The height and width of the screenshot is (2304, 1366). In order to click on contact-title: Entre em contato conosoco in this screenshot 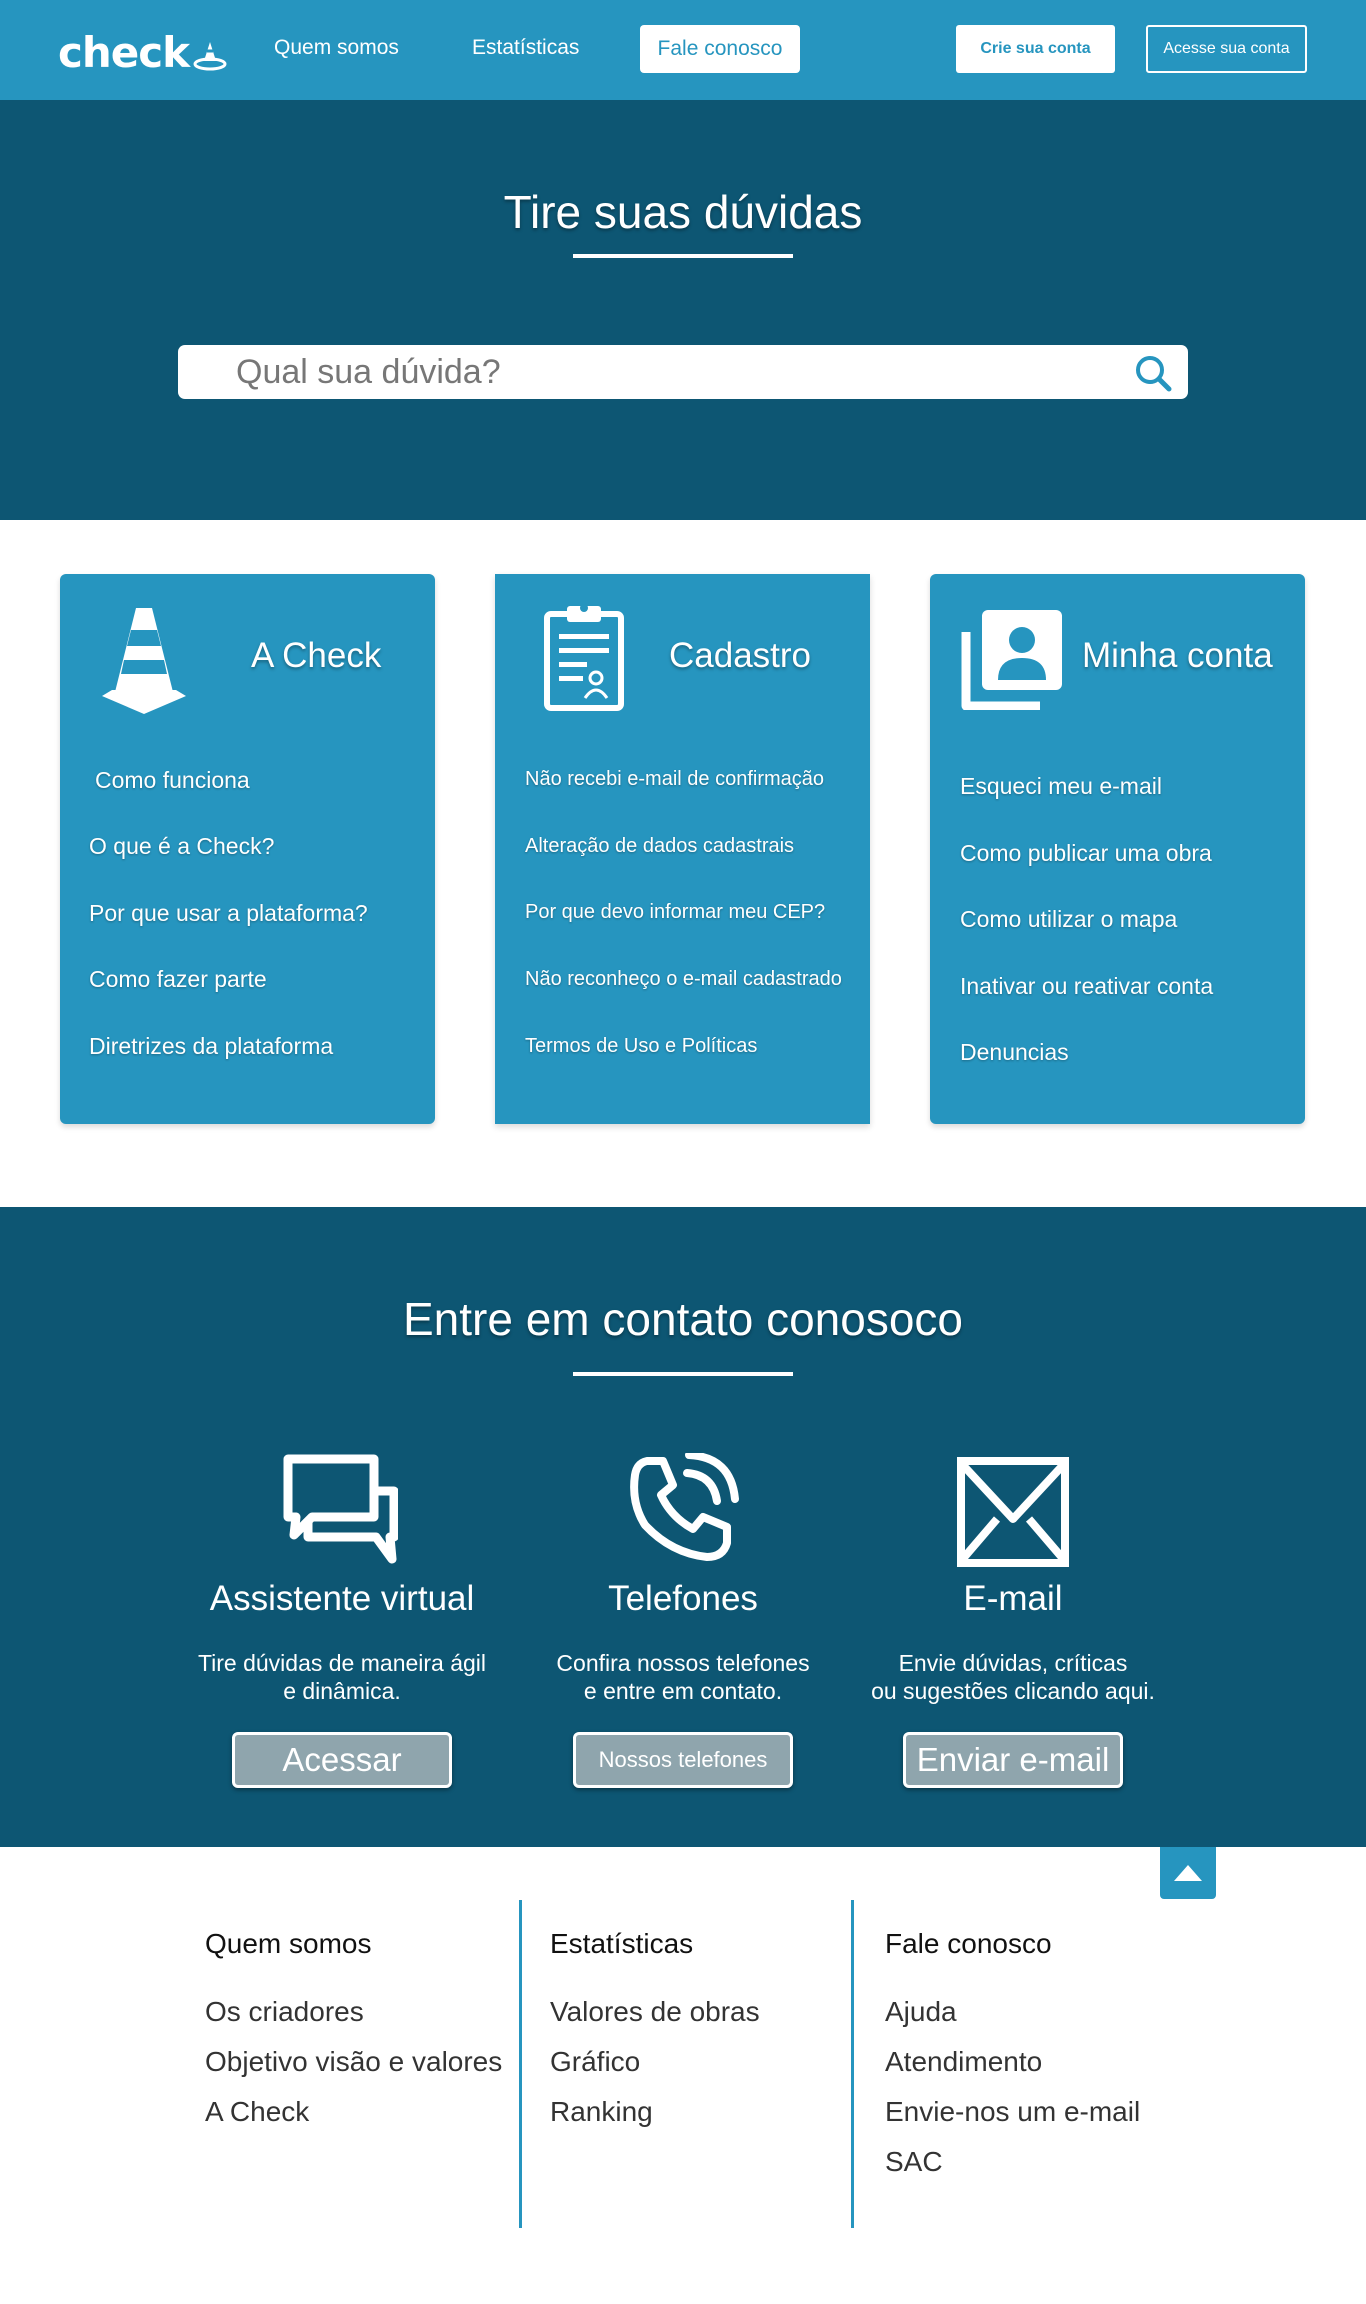, I will do `click(683, 1319)`.